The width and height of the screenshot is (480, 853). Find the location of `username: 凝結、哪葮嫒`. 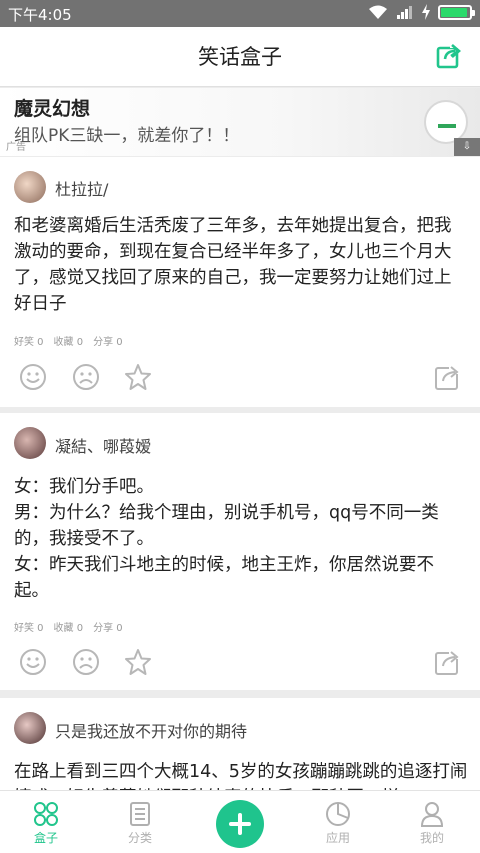

username: 凝結、哪葮嫒 is located at coordinates (103, 445).